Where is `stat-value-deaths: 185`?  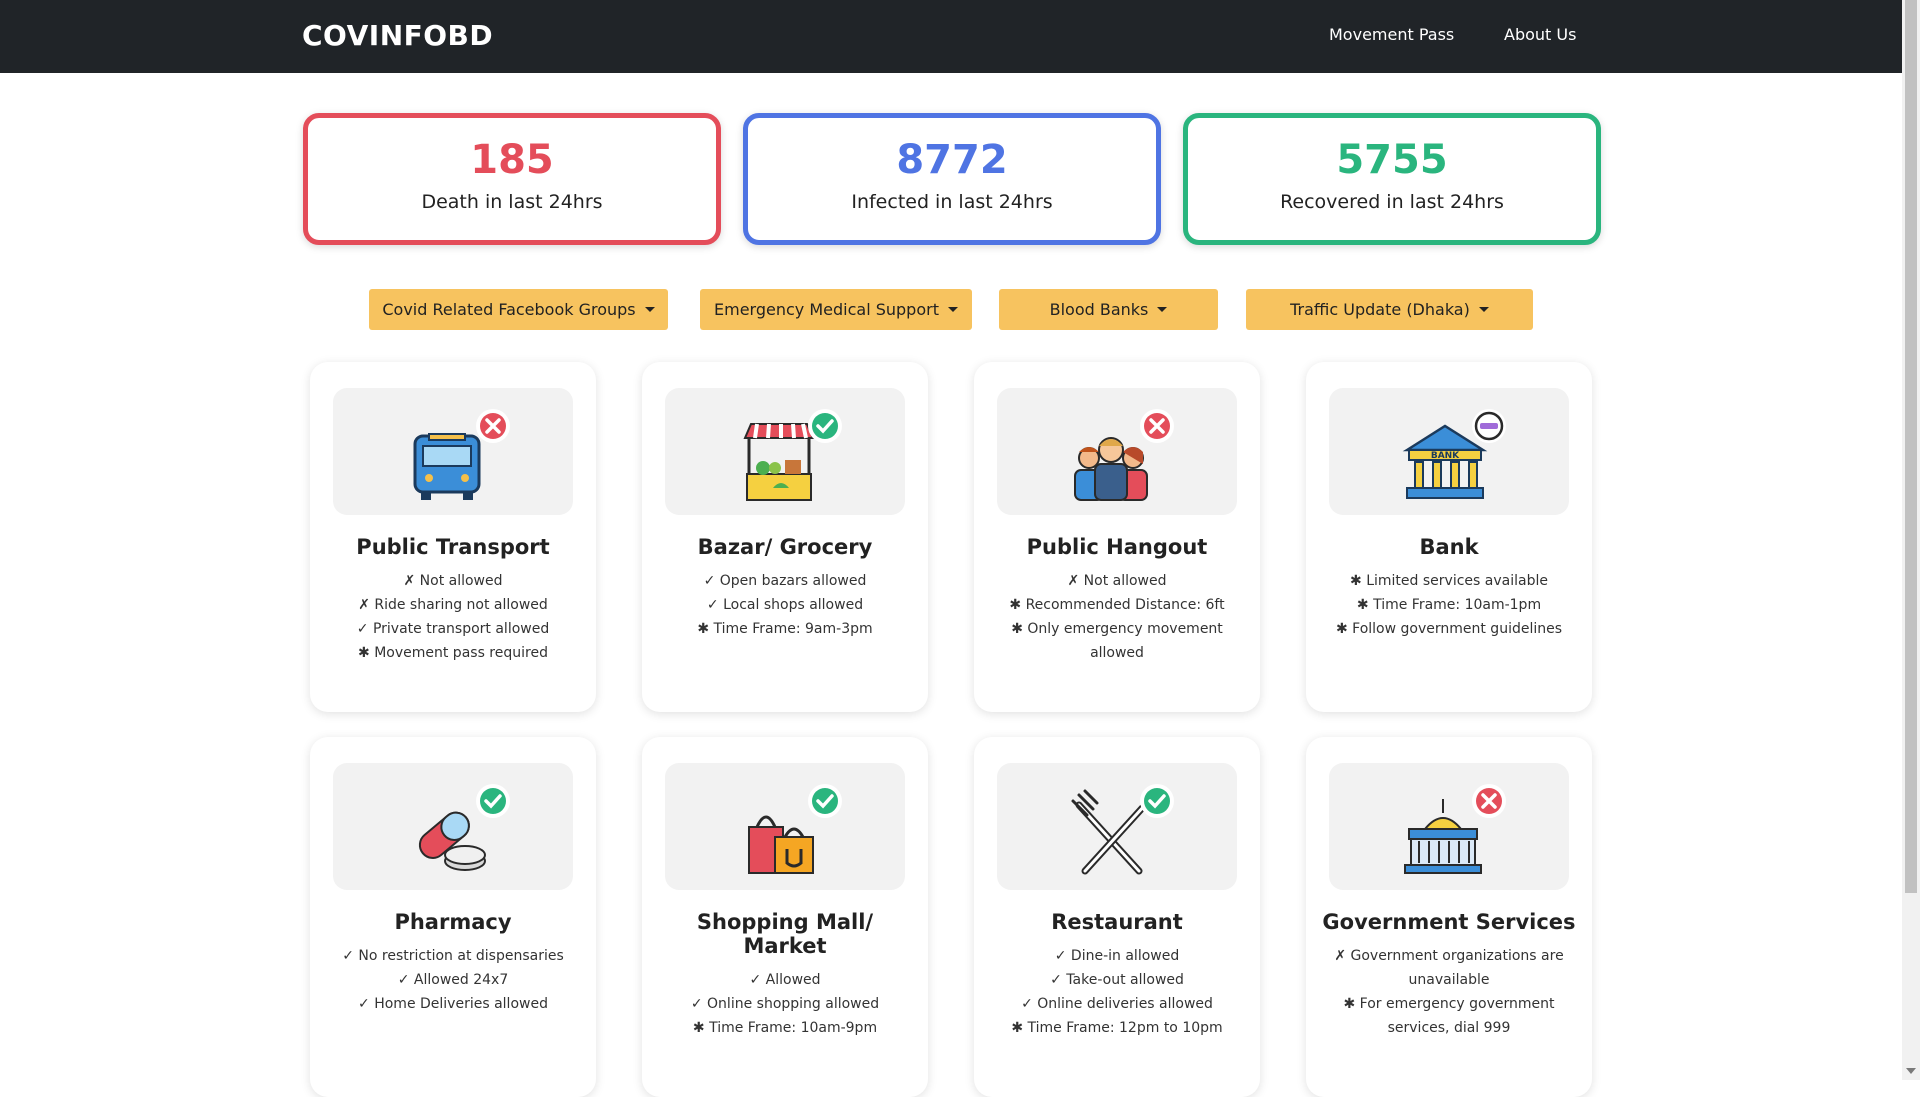 stat-value-deaths: 185 is located at coordinates (512, 160).